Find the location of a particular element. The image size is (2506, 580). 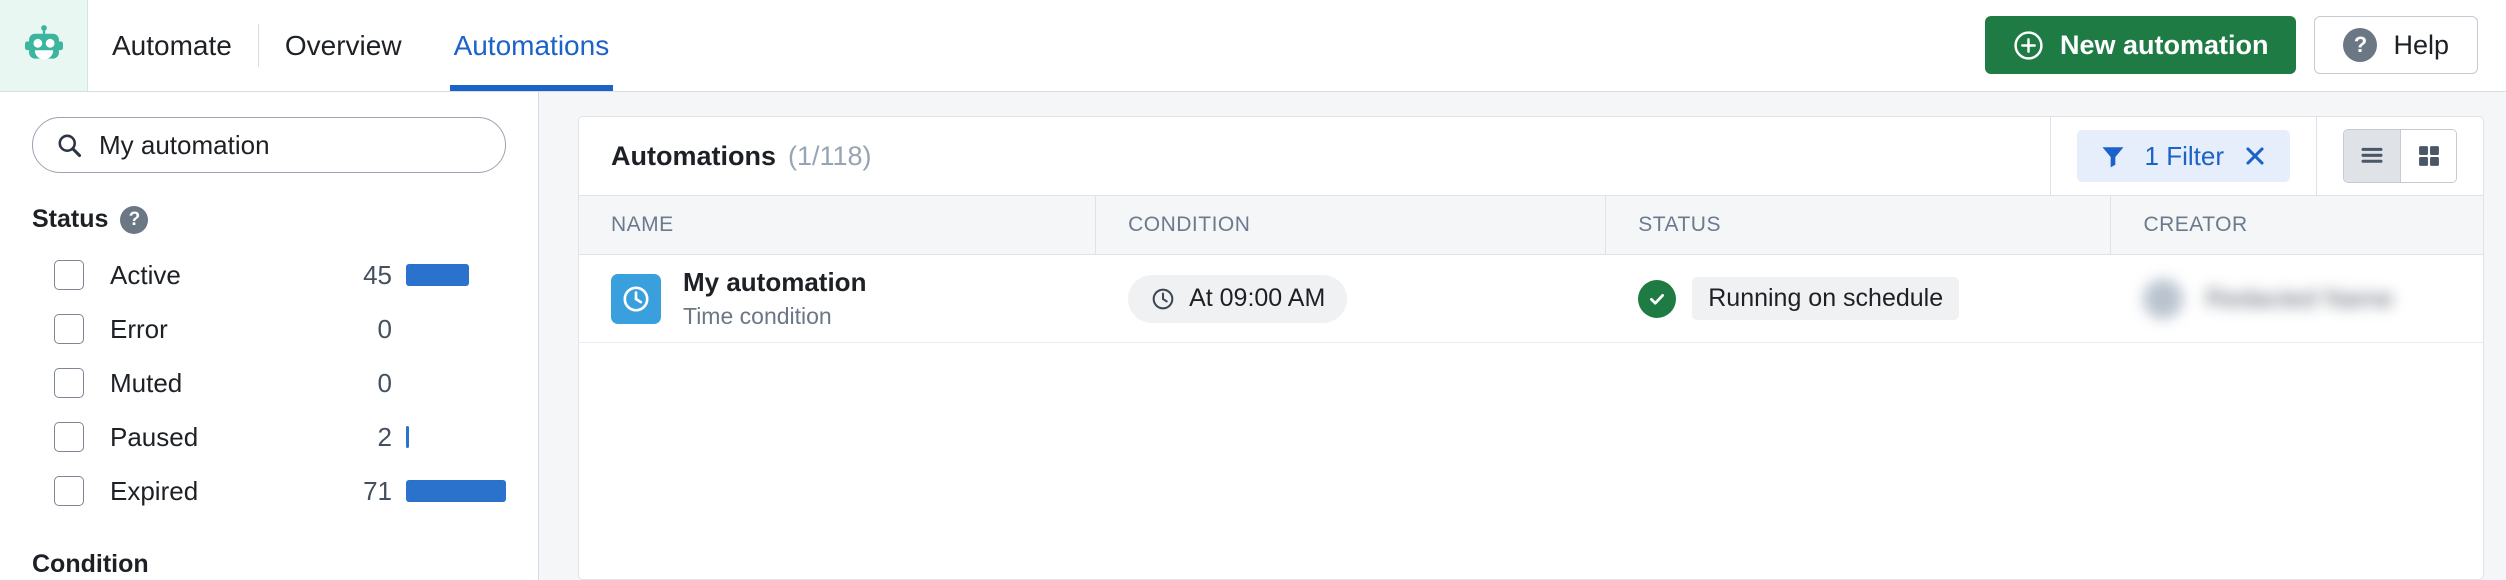

view-toggle is located at coordinates (2400, 156).